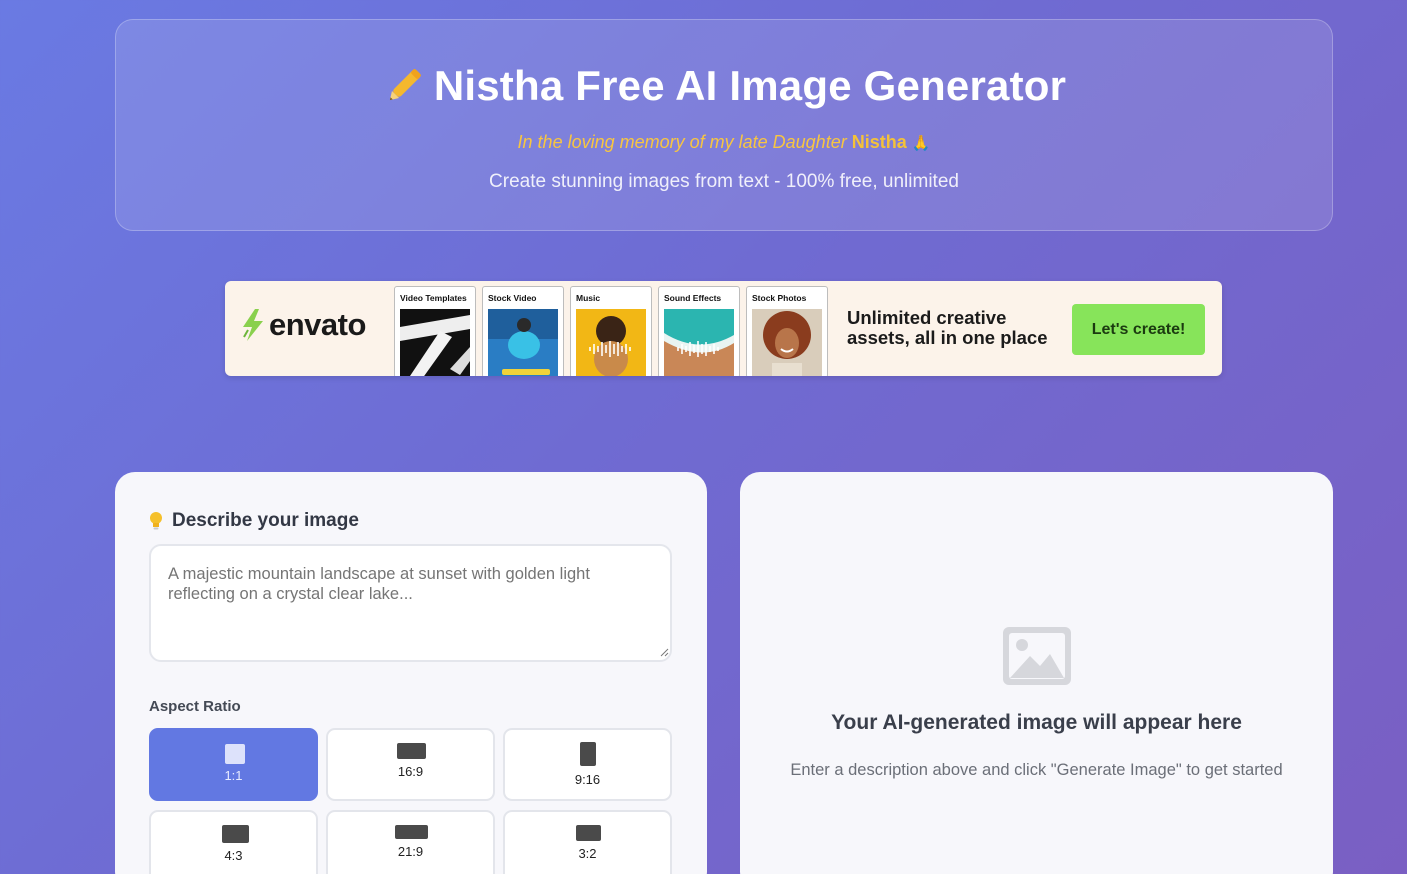  What do you see at coordinates (512, 298) in the screenshot?
I see `tile-label: Stock Video` at bounding box center [512, 298].